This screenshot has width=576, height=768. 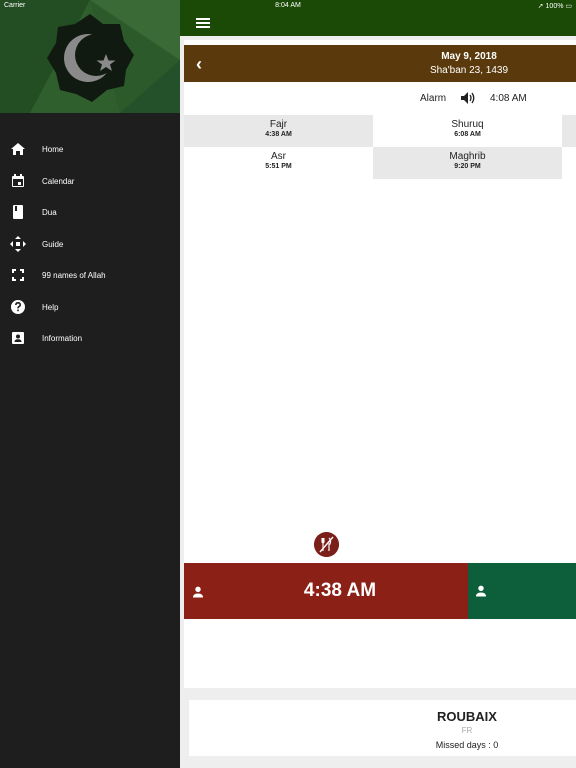 What do you see at coordinates (467, 156) in the screenshot?
I see `prayer-name: Maghrib` at bounding box center [467, 156].